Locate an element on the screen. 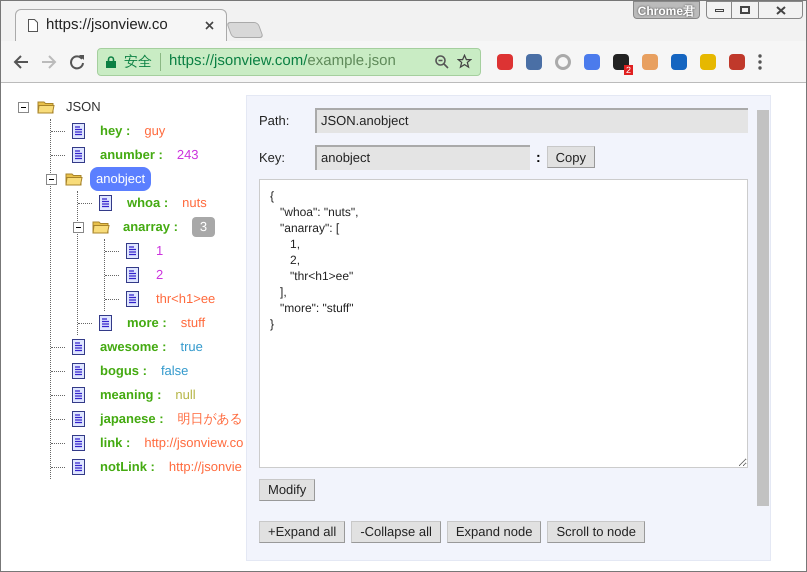 This screenshot has width=807, height=572. count-badge: 3 is located at coordinates (204, 227).